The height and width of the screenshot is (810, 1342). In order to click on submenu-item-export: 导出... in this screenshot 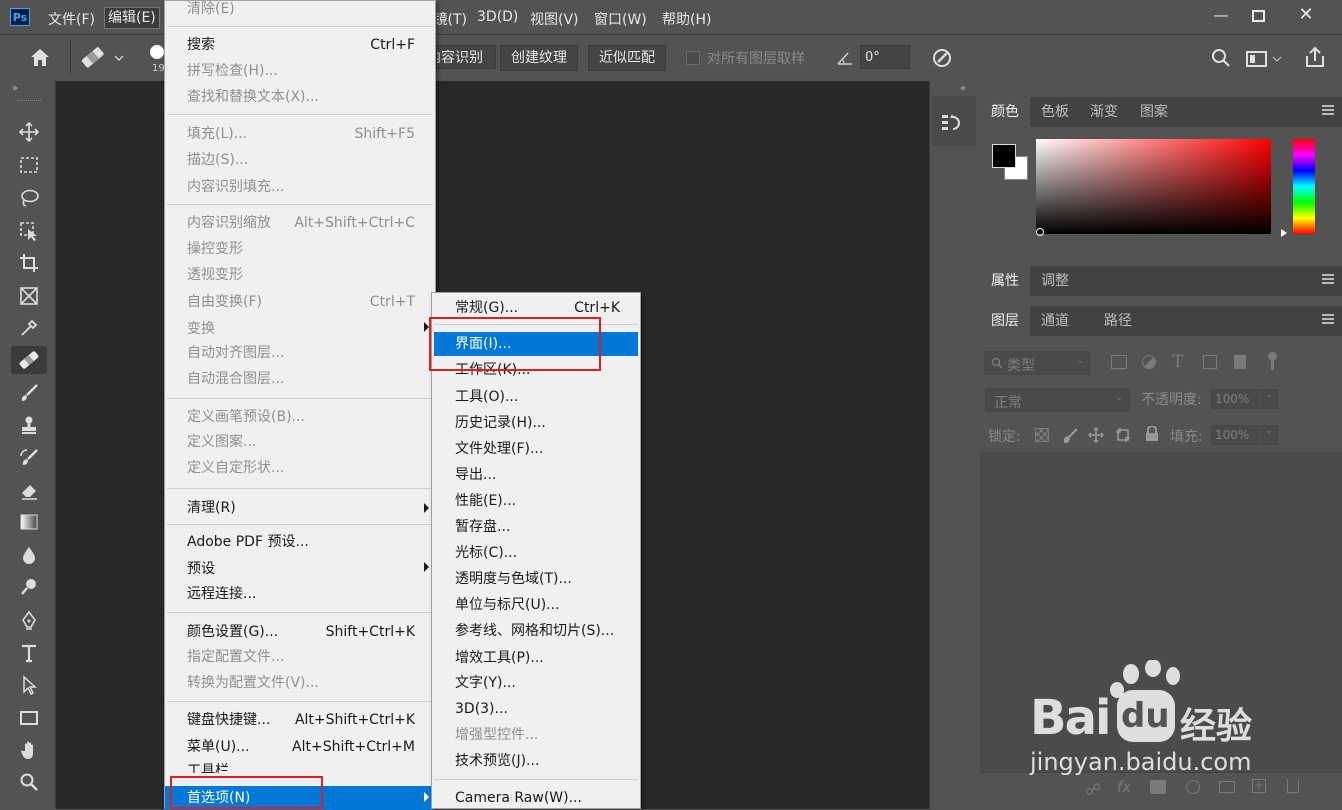, I will do `click(537, 475)`.